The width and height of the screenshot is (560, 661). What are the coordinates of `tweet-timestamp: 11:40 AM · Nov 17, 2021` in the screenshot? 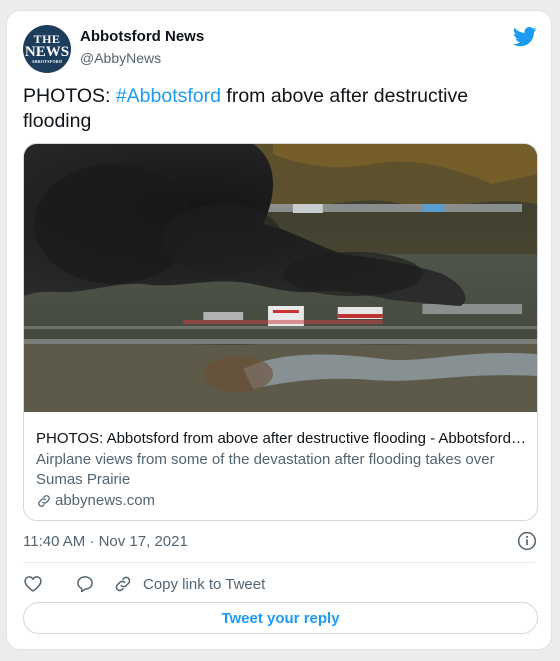 It's located at (105, 541).